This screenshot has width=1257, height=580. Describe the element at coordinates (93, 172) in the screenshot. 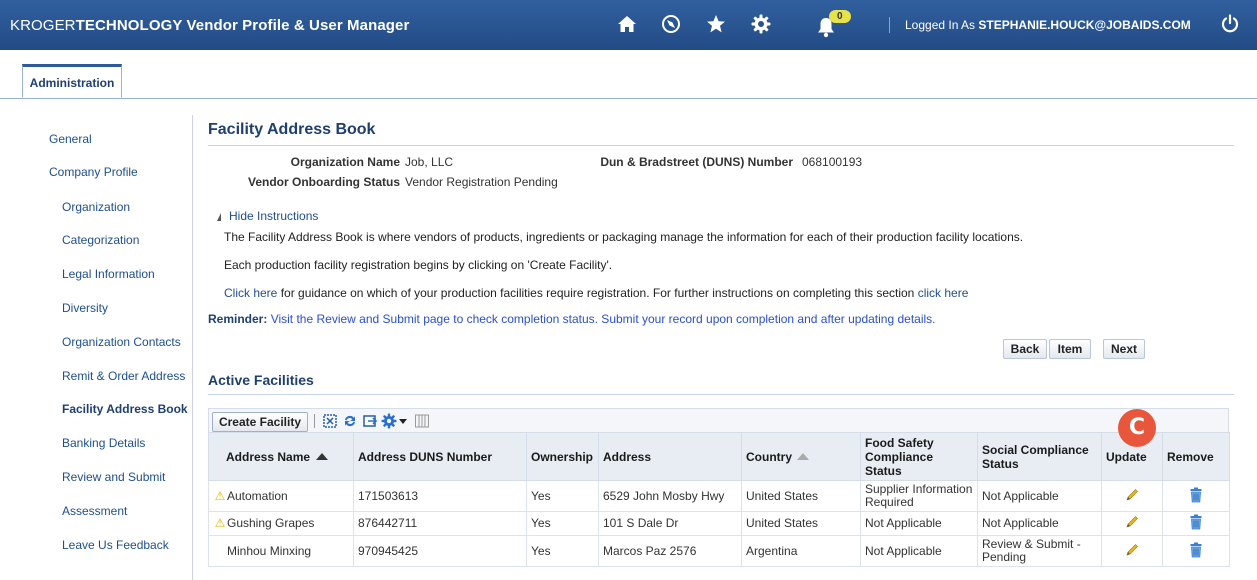

I see `sidebar-item-company-profile: Company Profile` at that location.